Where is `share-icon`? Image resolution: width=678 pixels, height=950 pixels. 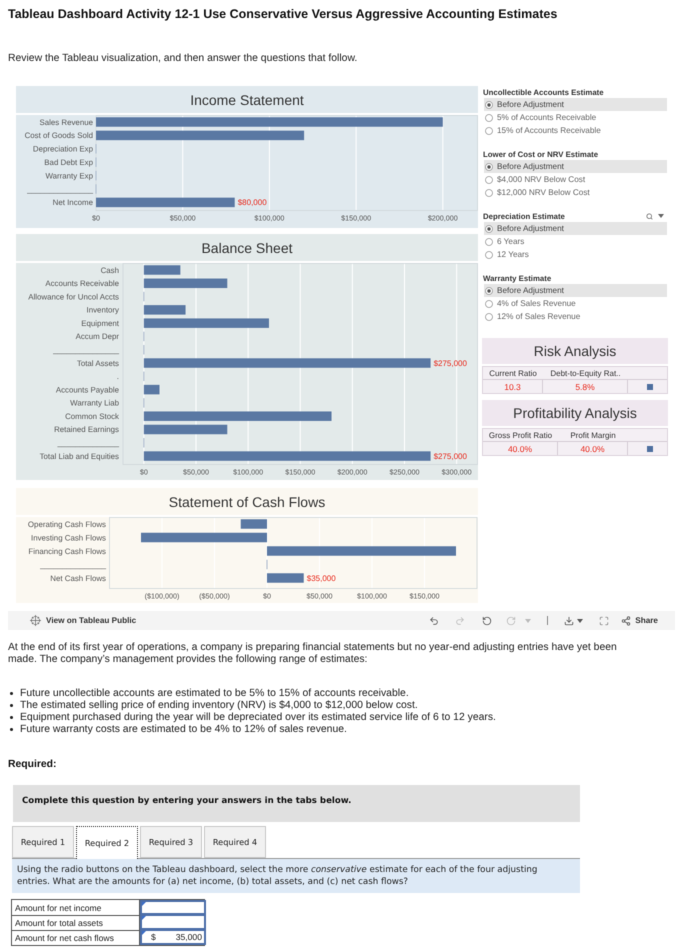 share-icon is located at coordinates (626, 621).